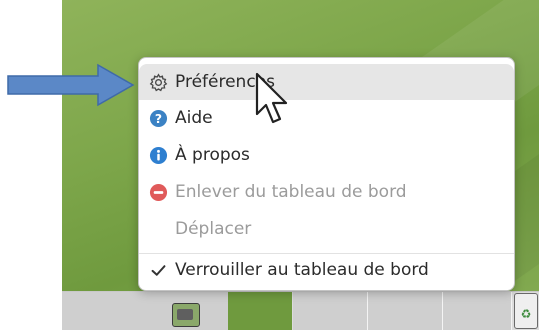  What do you see at coordinates (291, 192) in the screenshot?
I see `menu-item-label: Enlever du tableau de bord` at bounding box center [291, 192].